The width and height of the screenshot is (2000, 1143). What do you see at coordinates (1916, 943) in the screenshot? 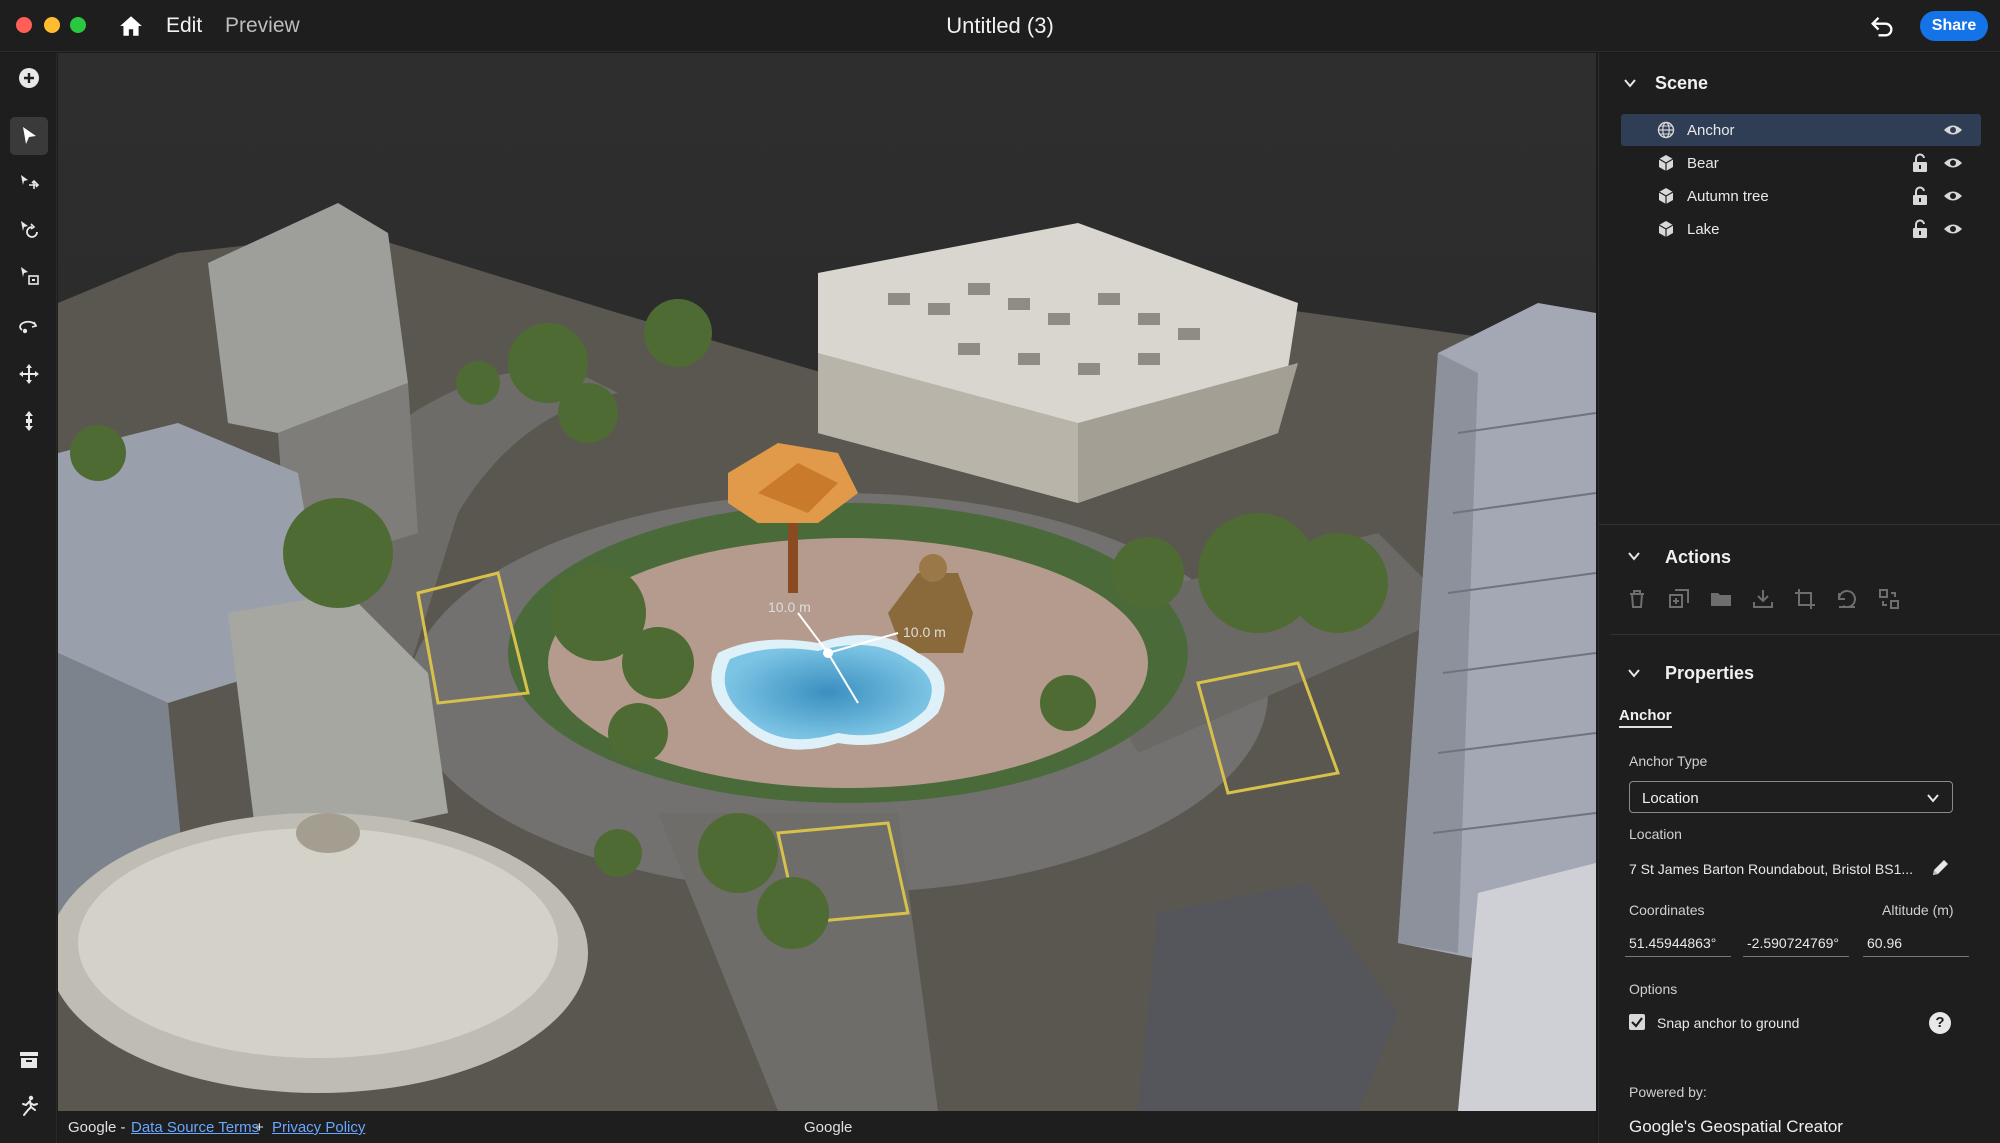
I see `altitude-field: 60.96` at bounding box center [1916, 943].